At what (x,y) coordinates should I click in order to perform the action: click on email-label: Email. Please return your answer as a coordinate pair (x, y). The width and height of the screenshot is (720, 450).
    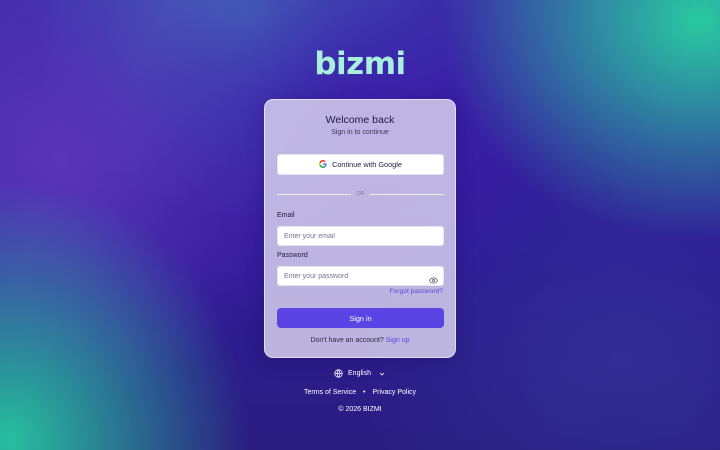
    Looking at the image, I should click on (286, 215).